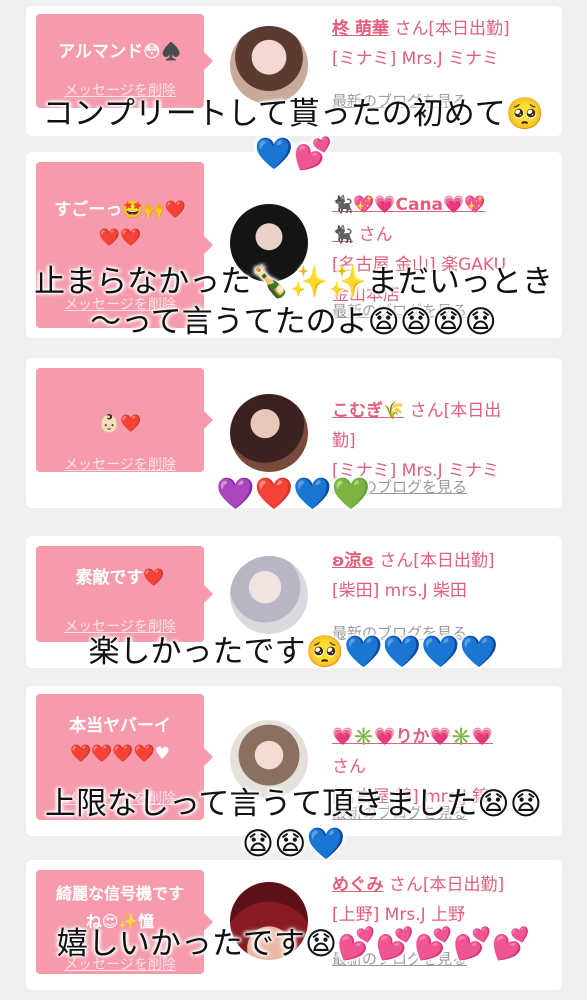 Image resolution: width=587 pixels, height=1000 pixels. I want to click on delete-message-link: メッセージを削除, so click(120, 464).